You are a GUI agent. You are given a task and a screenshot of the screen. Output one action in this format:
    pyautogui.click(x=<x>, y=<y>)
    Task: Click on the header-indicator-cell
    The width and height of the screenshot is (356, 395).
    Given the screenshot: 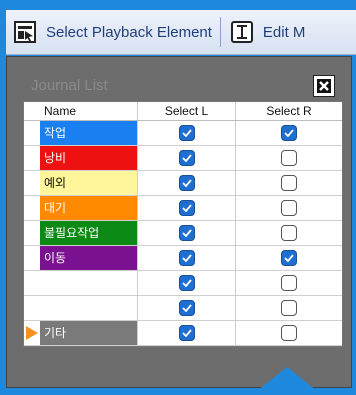 What is the action you would take?
    pyautogui.click(x=32, y=111)
    